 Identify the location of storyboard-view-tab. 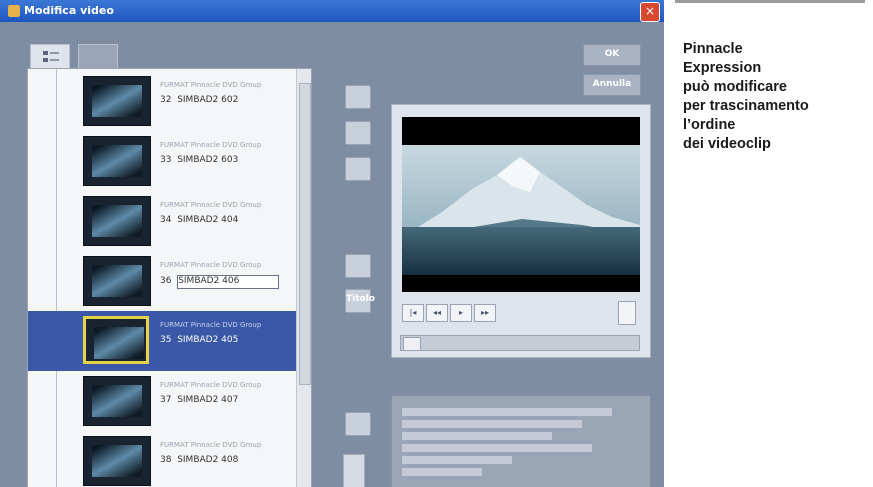
(50, 56).